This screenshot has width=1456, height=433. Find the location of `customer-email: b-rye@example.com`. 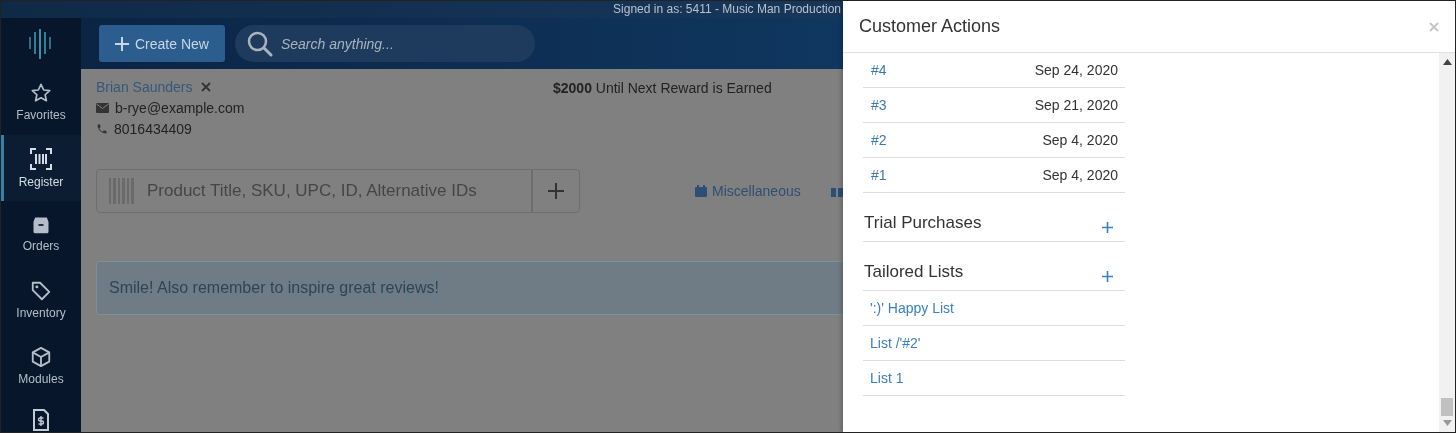

customer-email: b-rye@example.com is located at coordinates (180, 108).